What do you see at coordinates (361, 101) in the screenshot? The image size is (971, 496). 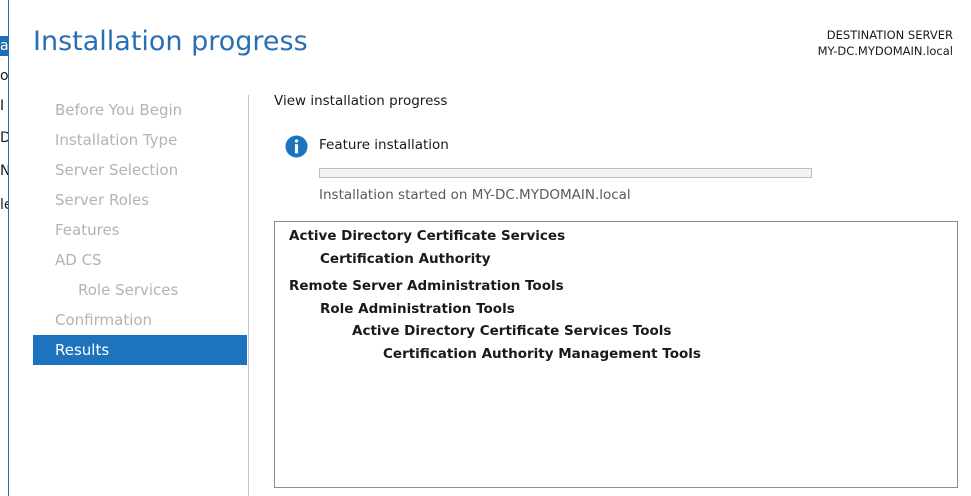 I see `section-heading: View installation progress` at bounding box center [361, 101].